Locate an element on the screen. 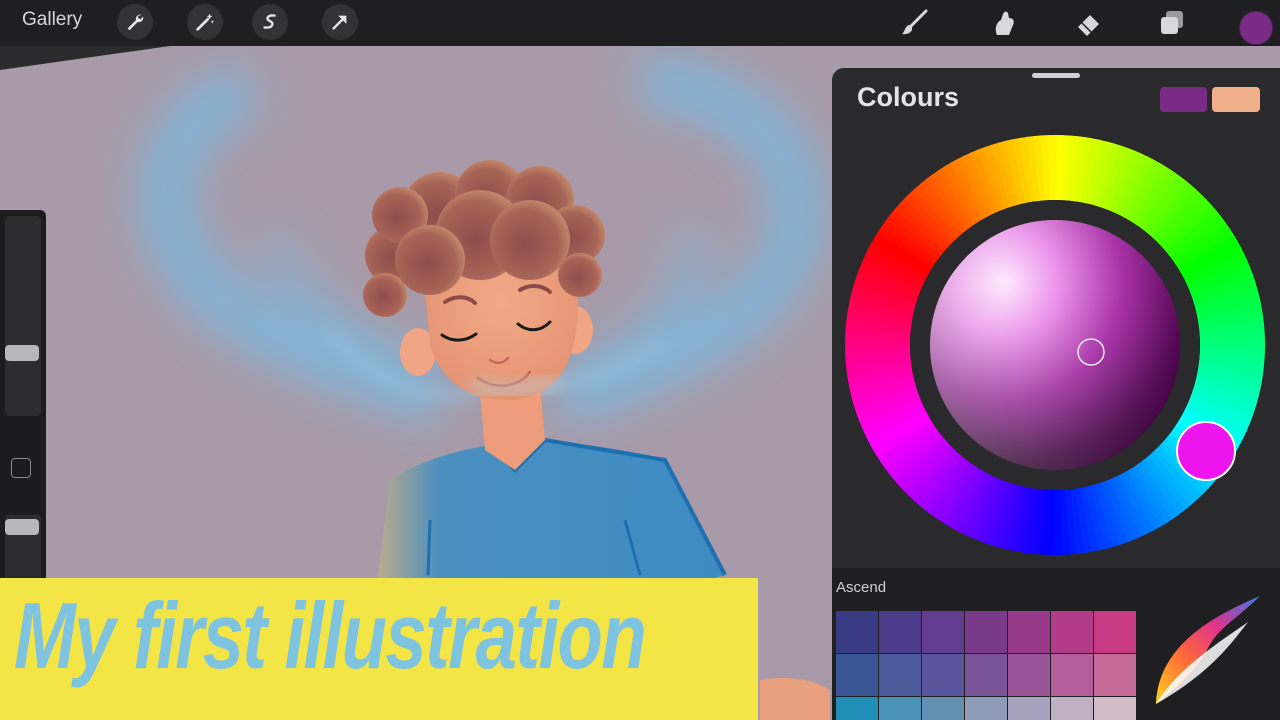 The image size is (1280, 720). left-sidebar is located at coordinates (23, 400).